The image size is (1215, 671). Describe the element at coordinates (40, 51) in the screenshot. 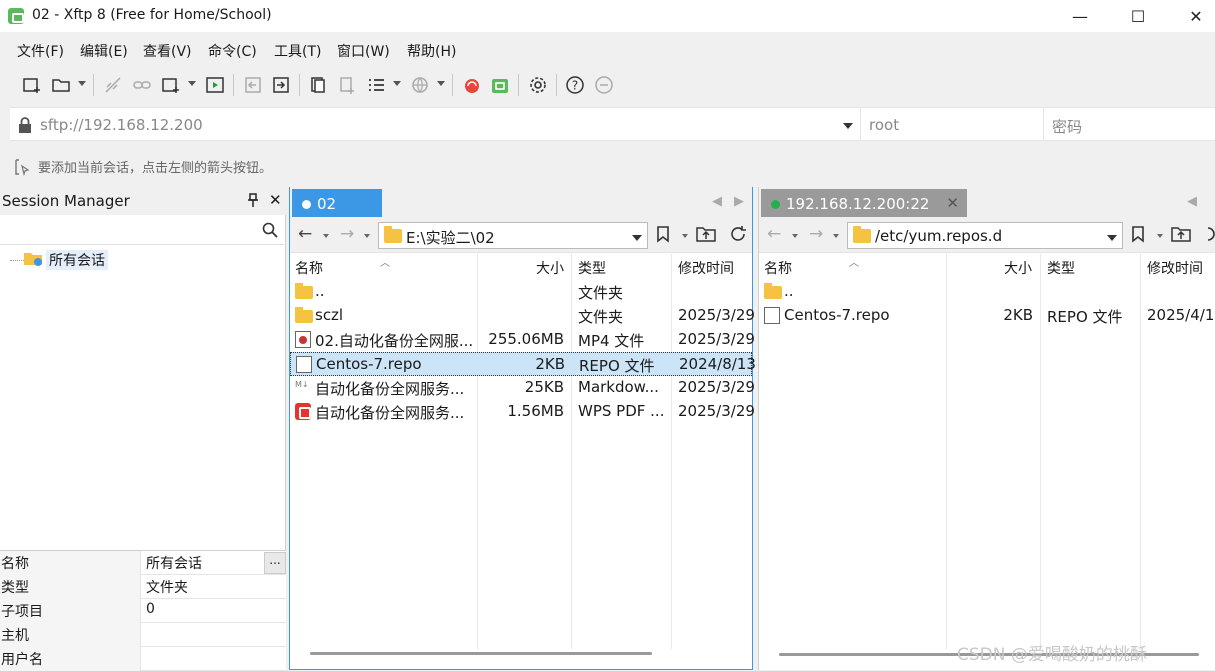

I see `menu-file: 文件(F)` at that location.